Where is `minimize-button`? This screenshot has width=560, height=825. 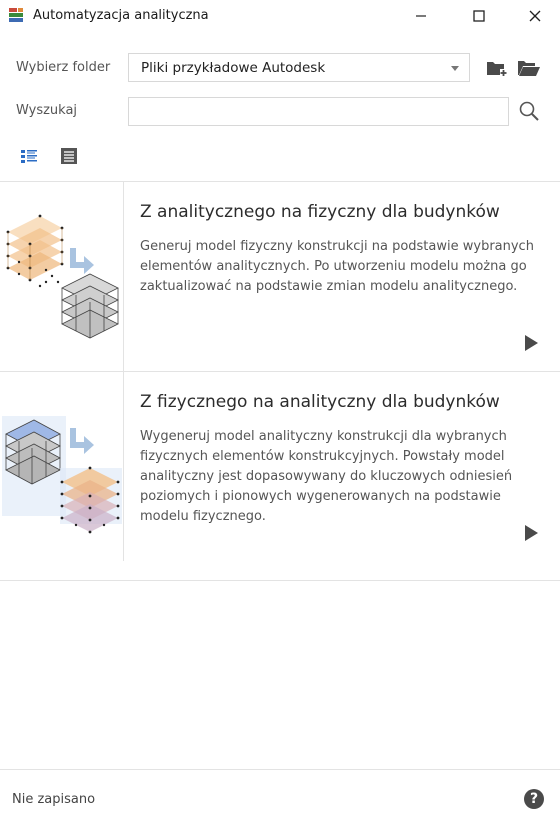 minimize-button is located at coordinates (421, 16).